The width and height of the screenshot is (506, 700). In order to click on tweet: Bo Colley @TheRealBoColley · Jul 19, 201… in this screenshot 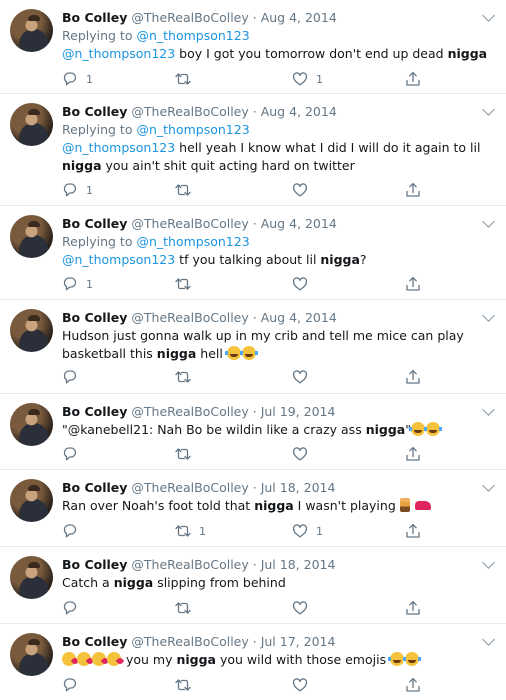, I will do `click(253, 432)`.